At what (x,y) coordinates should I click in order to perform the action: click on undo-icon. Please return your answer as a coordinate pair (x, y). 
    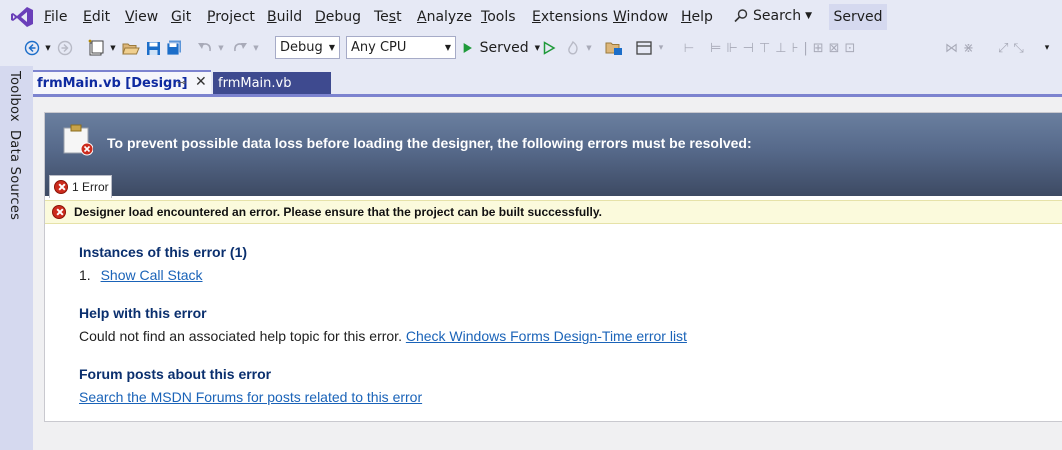
    Looking at the image, I should click on (204, 47).